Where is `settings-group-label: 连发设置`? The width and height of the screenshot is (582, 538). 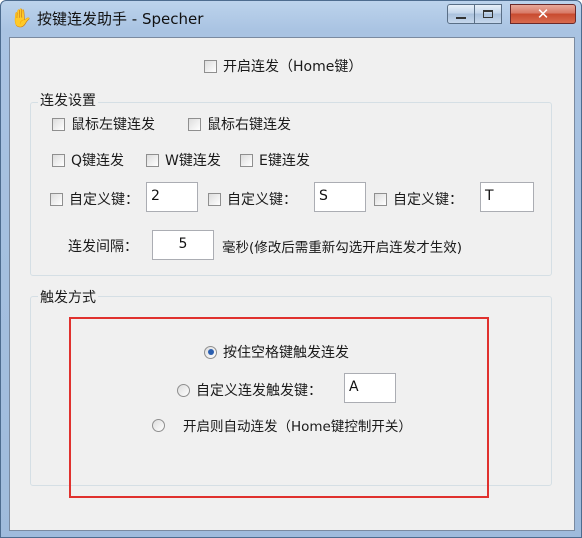
settings-group-label: 连发设置 is located at coordinates (68, 100).